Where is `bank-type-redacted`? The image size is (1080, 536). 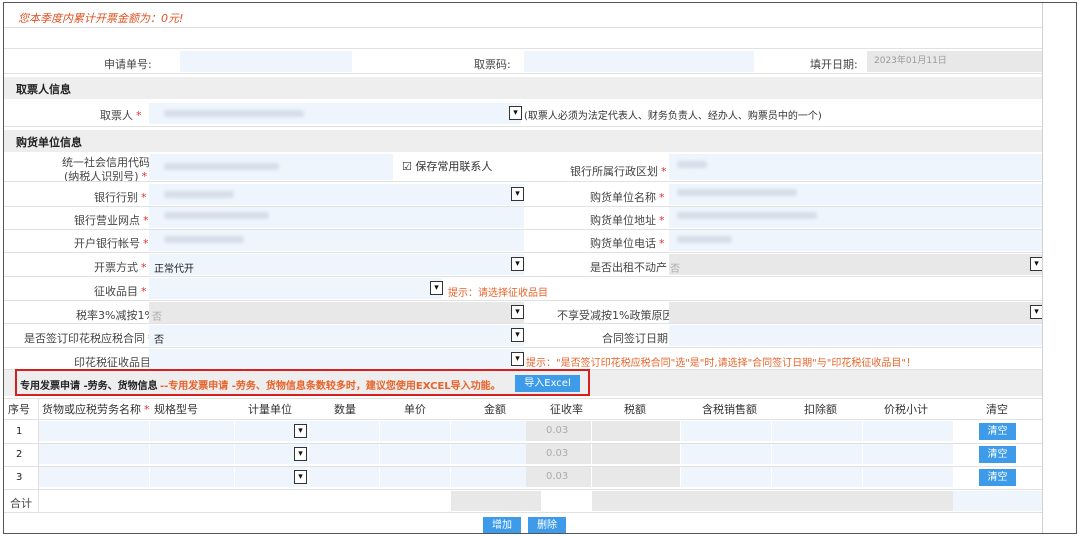 bank-type-redacted is located at coordinates (199, 194).